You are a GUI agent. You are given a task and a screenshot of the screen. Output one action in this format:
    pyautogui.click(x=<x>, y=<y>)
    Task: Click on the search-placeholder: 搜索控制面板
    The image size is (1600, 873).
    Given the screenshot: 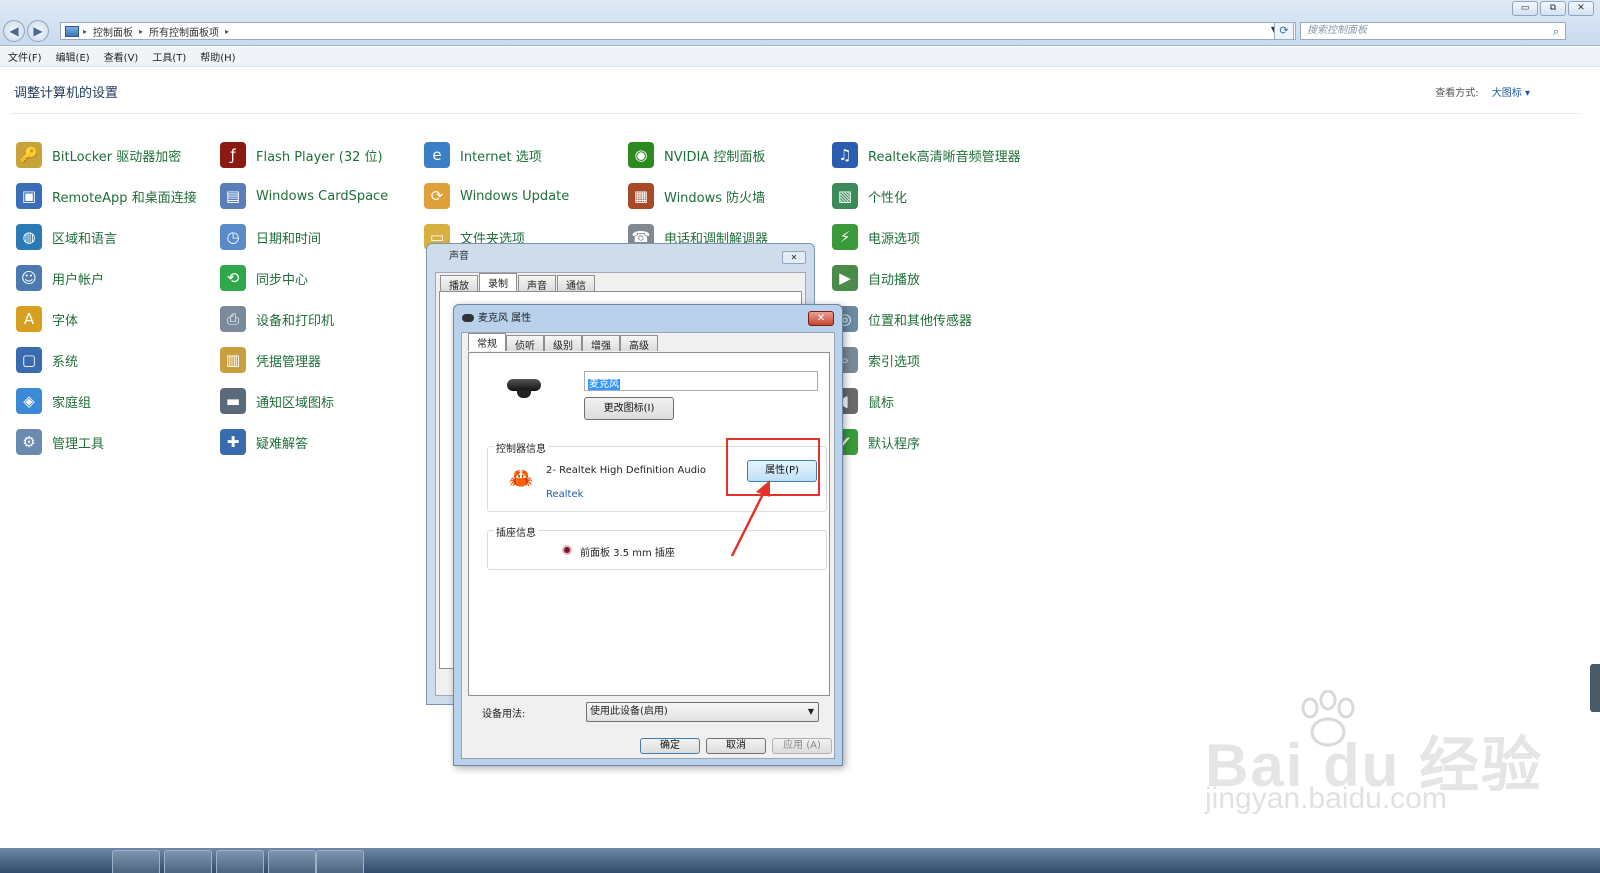 What is the action you would take?
    pyautogui.click(x=1337, y=30)
    